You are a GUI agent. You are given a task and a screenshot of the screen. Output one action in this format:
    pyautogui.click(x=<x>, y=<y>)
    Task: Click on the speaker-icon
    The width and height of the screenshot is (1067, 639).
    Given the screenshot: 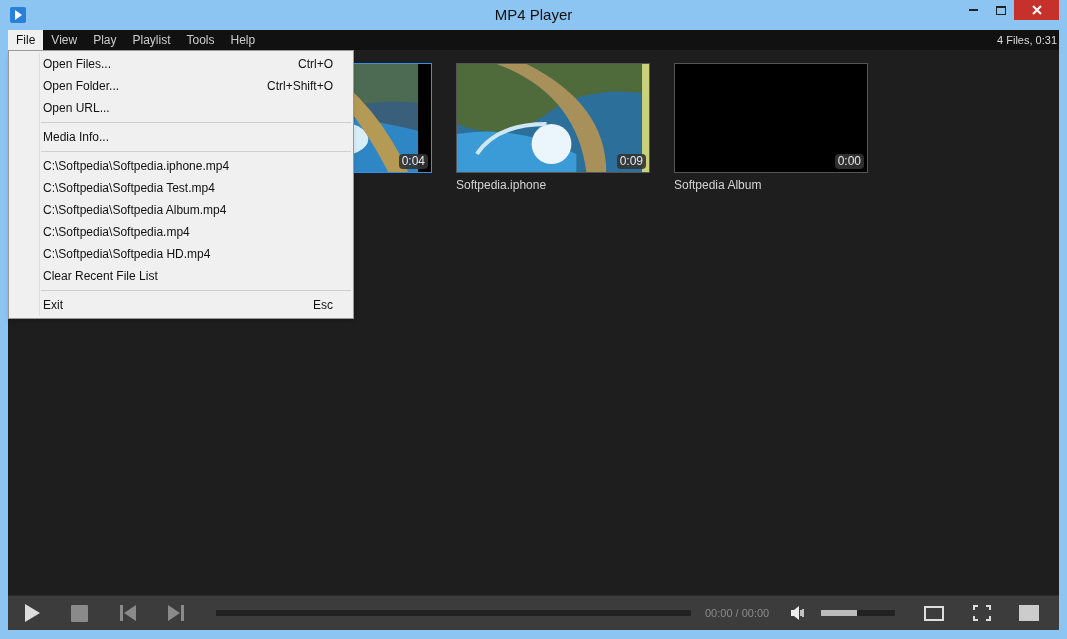 What is the action you would take?
    pyautogui.click(x=798, y=613)
    